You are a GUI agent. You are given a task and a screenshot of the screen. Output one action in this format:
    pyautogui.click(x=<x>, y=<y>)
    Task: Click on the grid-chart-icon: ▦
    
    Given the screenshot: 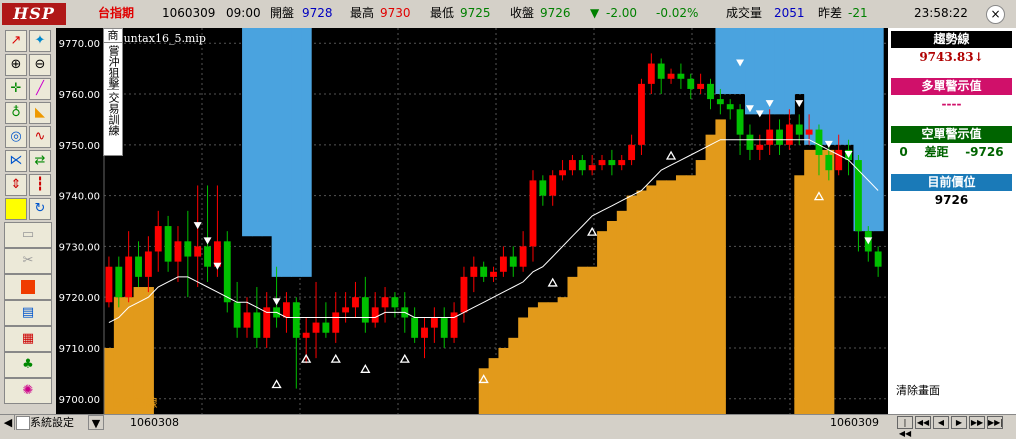 What is the action you would take?
    pyautogui.click(x=28, y=339)
    